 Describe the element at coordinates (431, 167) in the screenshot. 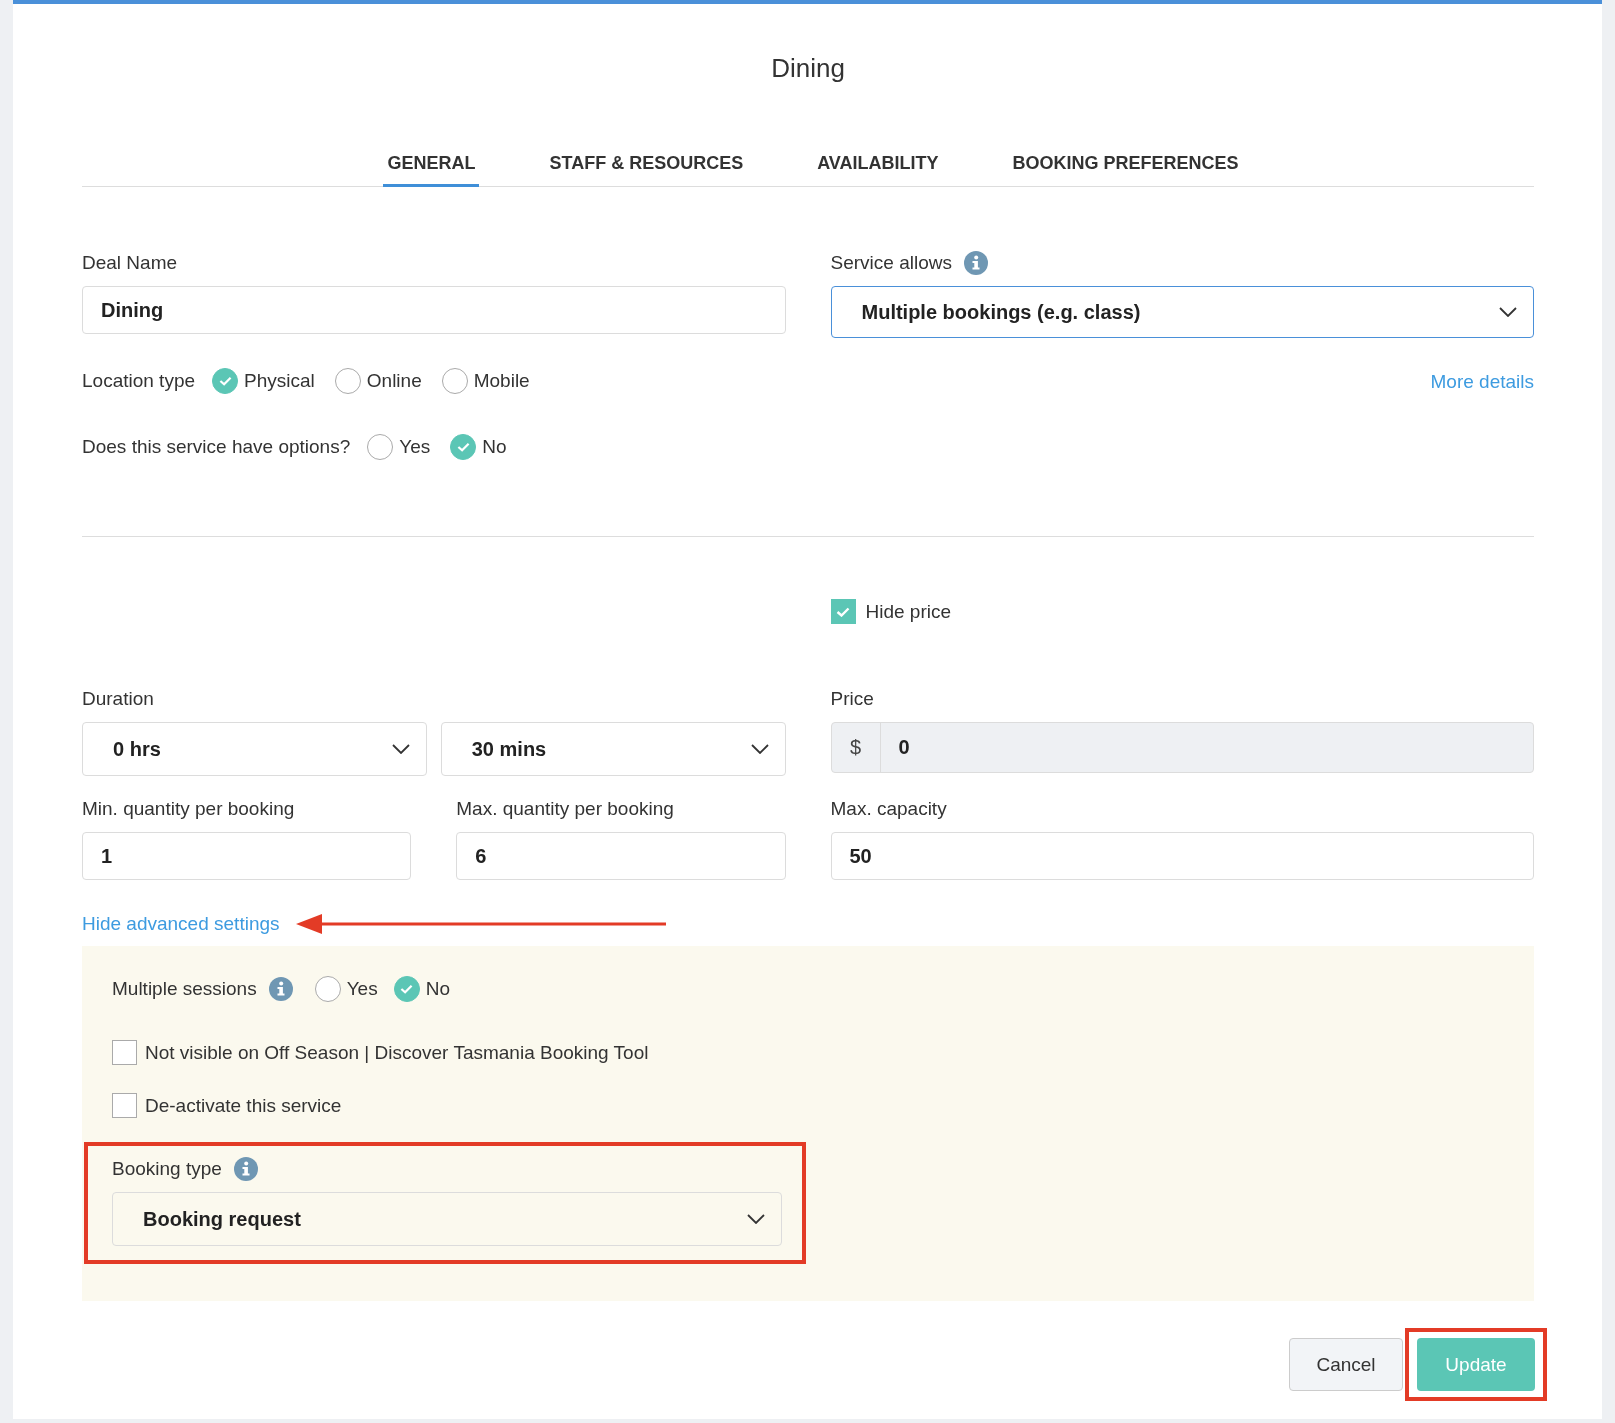

I see `tab: GENERAL` at that location.